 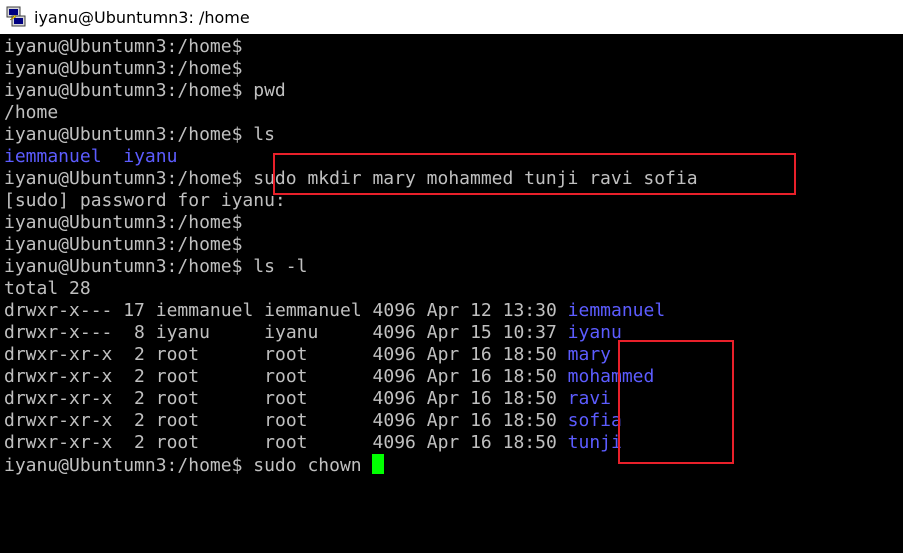 What do you see at coordinates (594, 442) in the screenshot?
I see `directory-name: tunji` at bounding box center [594, 442].